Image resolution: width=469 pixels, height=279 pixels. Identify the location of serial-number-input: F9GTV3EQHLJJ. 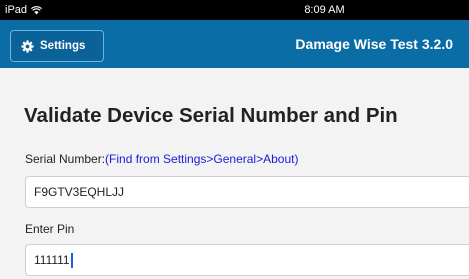
(247, 192).